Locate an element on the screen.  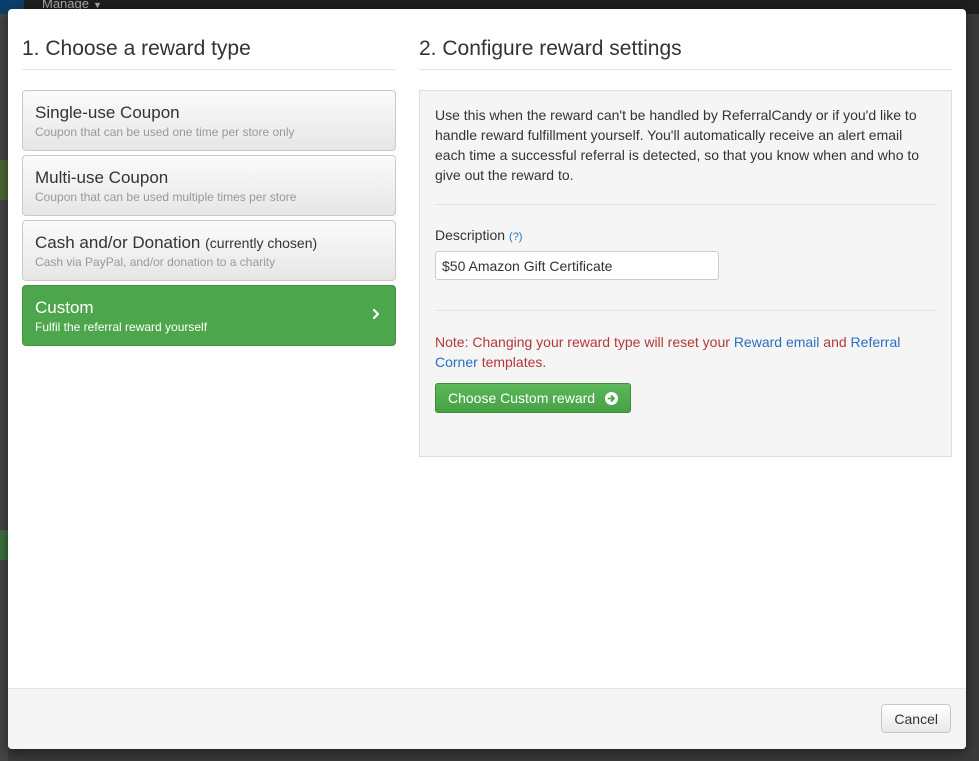
reward-option-name: Custom is located at coordinates (64, 307).